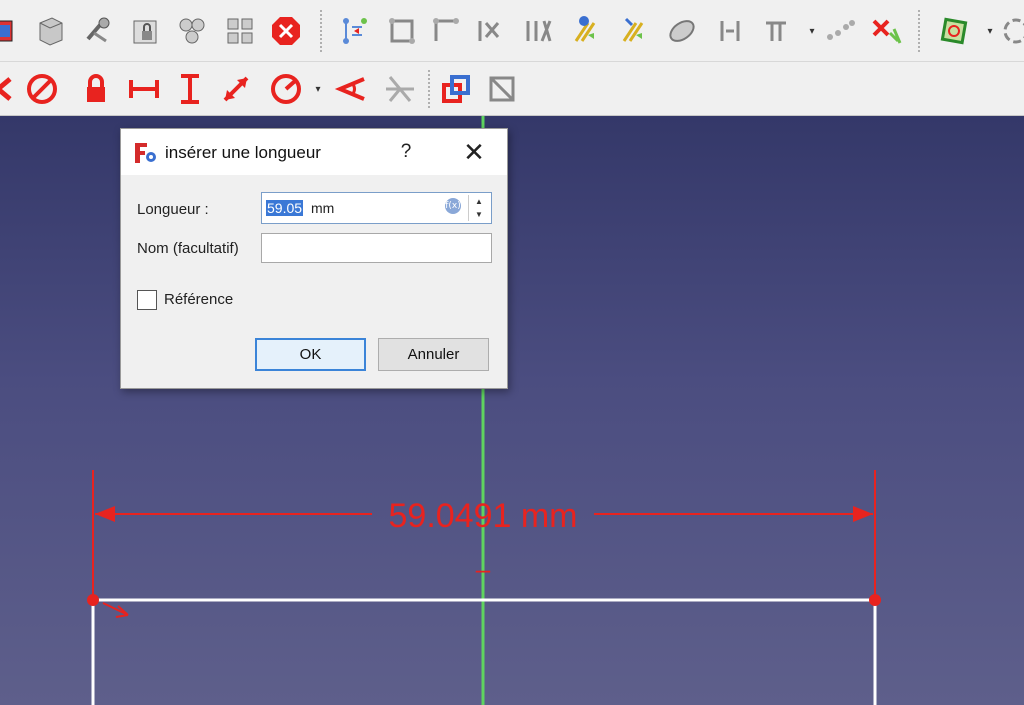  What do you see at coordinates (376, 208) in the screenshot?
I see `length-input: 59.05 mm f(x) ▲ ▼` at bounding box center [376, 208].